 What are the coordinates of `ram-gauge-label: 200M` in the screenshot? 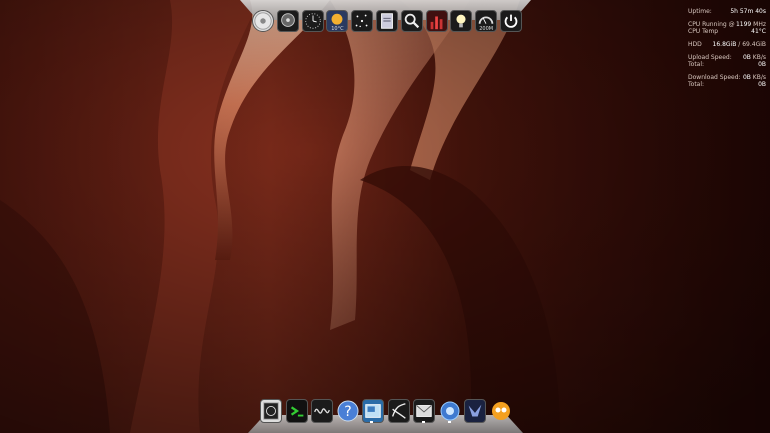 It's located at (486, 29).